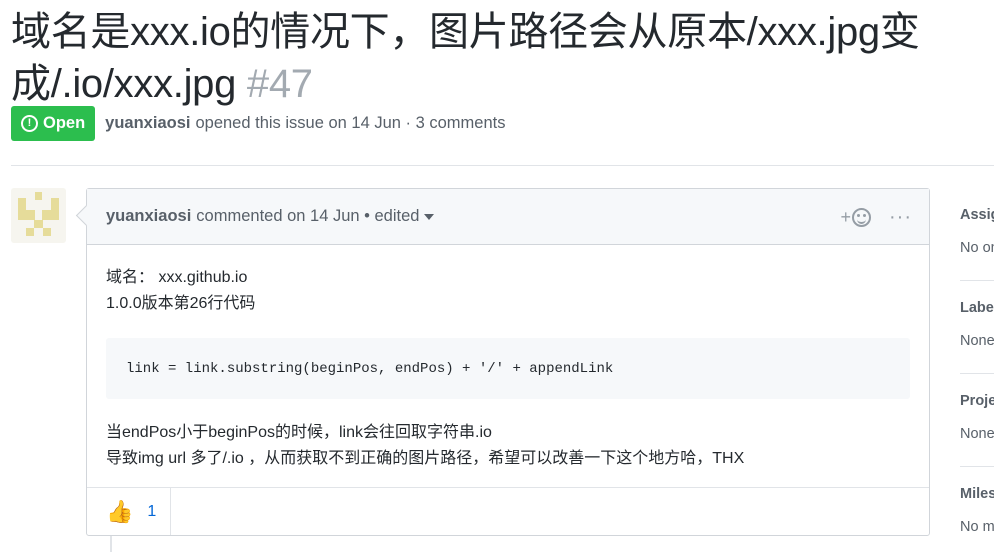  What do you see at coordinates (977, 215) in the screenshot?
I see `sidebar-heading: Assignees` at bounding box center [977, 215].